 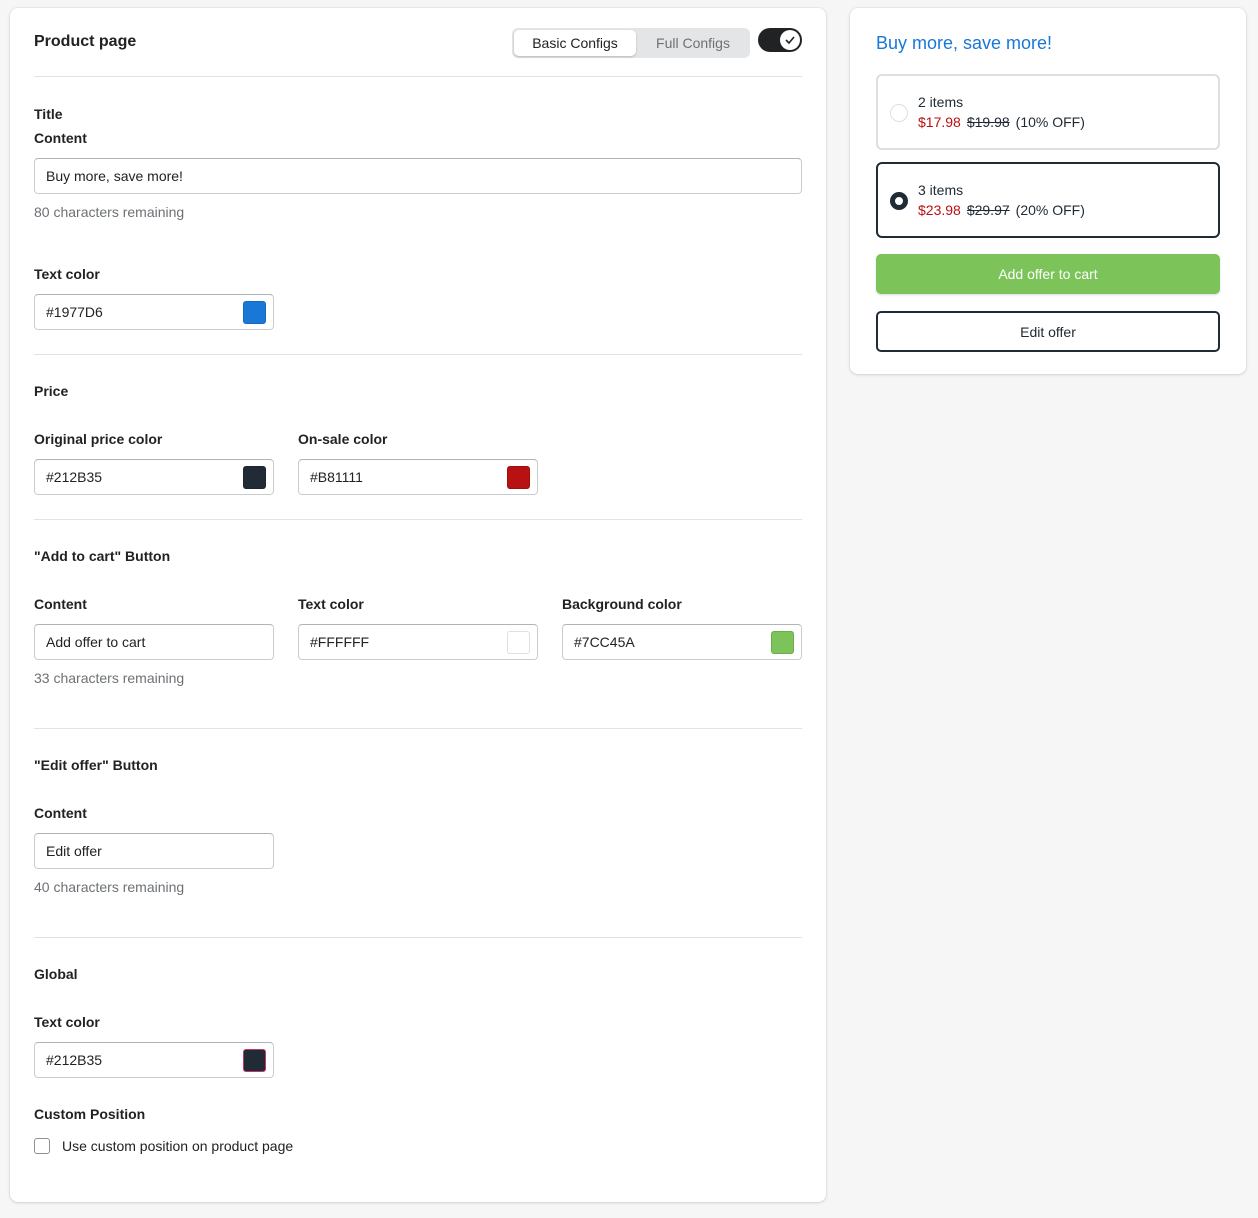 What do you see at coordinates (782, 642) in the screenshot?
I see `add-to-cart-bg-color-swatch` at bounding box center [782, 642].